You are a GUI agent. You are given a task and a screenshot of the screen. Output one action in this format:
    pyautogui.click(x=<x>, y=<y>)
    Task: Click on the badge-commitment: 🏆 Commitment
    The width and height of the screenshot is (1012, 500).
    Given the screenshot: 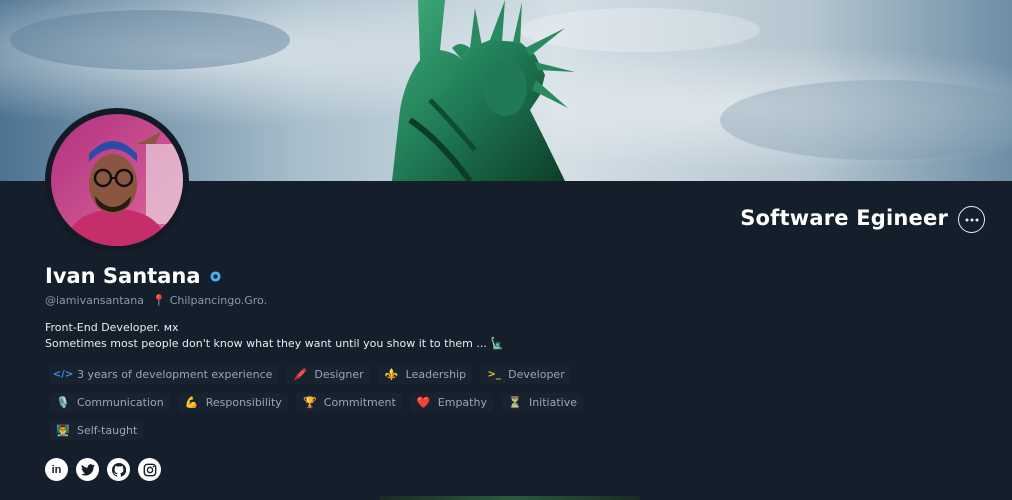 What is the action you would take?
    pyautogui.click(x=348, y=402)
    